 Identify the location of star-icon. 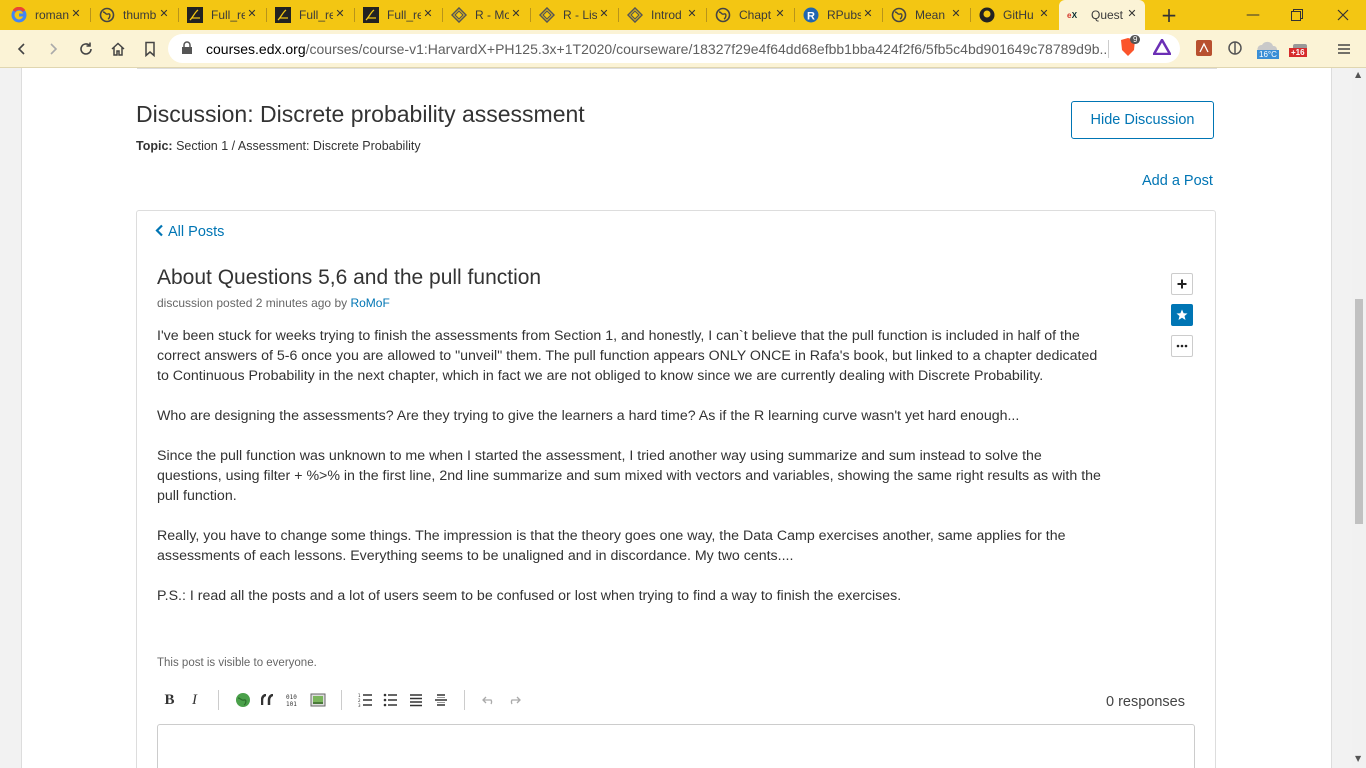
(1182, 314).